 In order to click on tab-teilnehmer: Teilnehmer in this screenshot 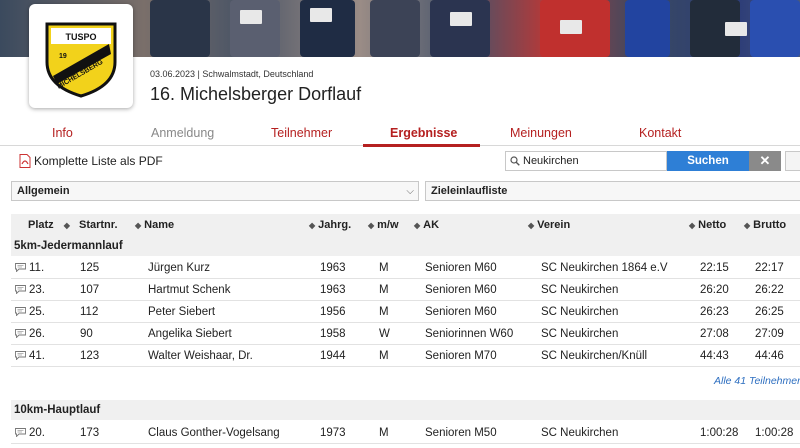, I will do `click(301, 133)`.